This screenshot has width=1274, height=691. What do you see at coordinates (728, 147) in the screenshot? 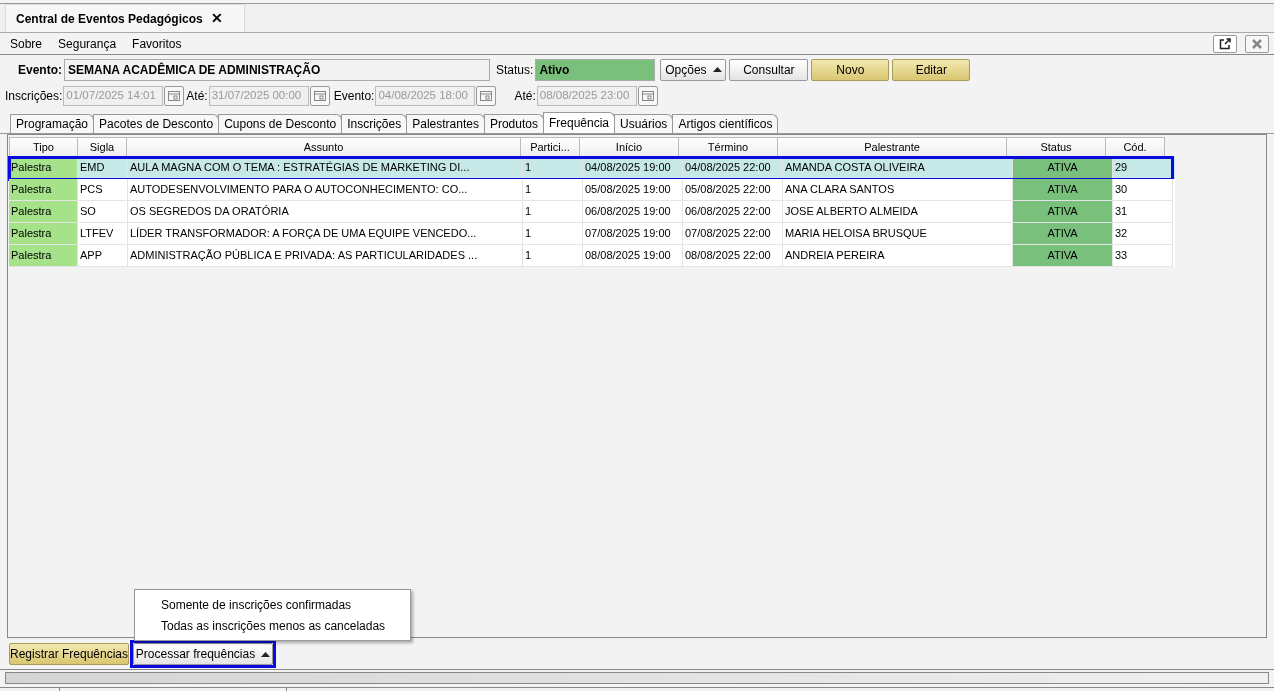
I see `column-header: Término` at bounding box center [728, 147].